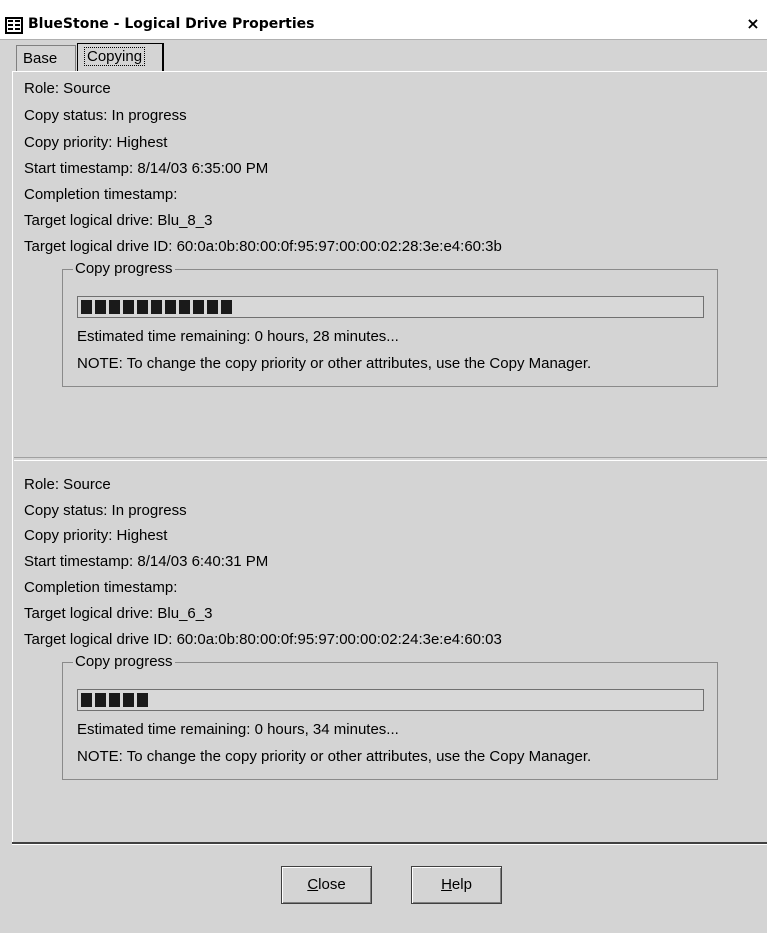 This screenshot has width=767, height=933. I want to click on close-mnemonic: C, so click(313, 884).